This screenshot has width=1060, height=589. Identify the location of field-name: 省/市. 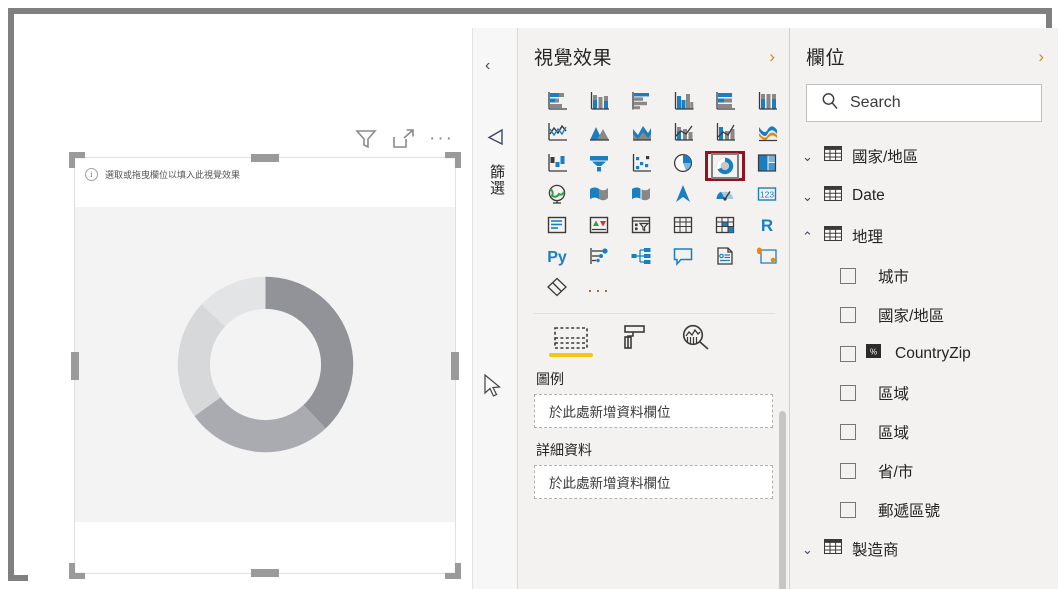
(896, 472).